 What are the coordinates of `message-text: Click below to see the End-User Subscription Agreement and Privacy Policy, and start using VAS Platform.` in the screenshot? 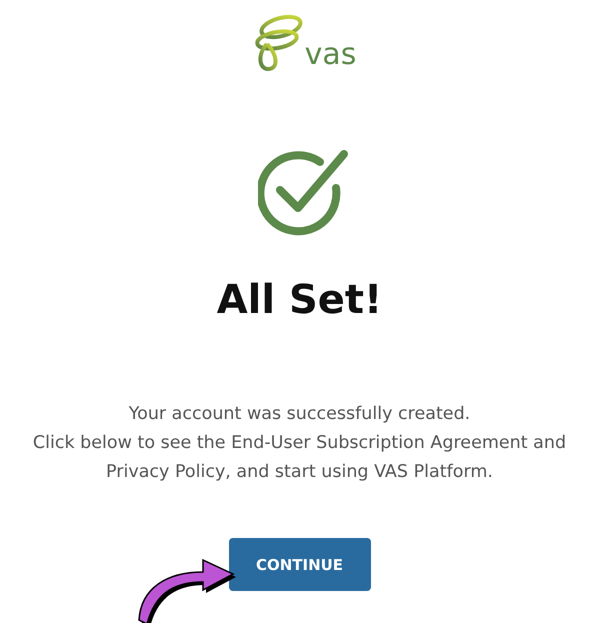 It's located at (300, 458).